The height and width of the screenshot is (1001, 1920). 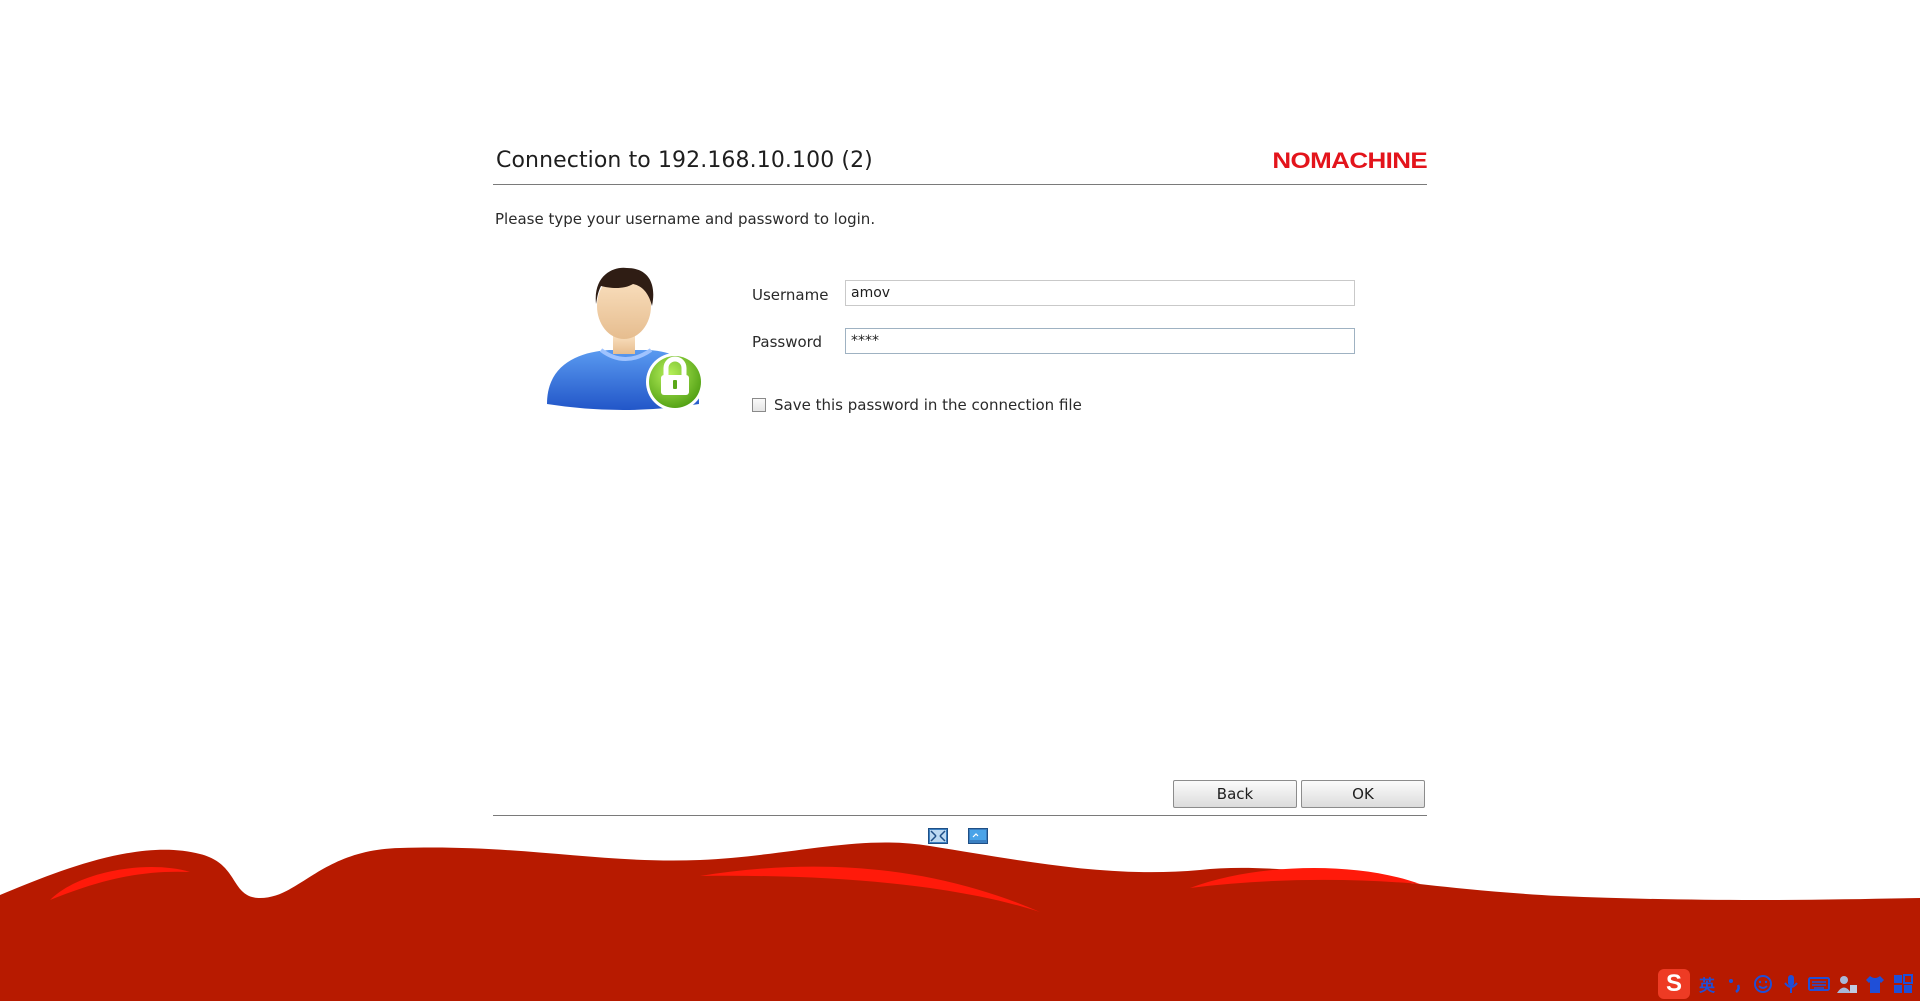 What do you see at coordinates (1235, 794) in the screenshot?
I see `back-button: Back` at bounding box center [1235, 794].